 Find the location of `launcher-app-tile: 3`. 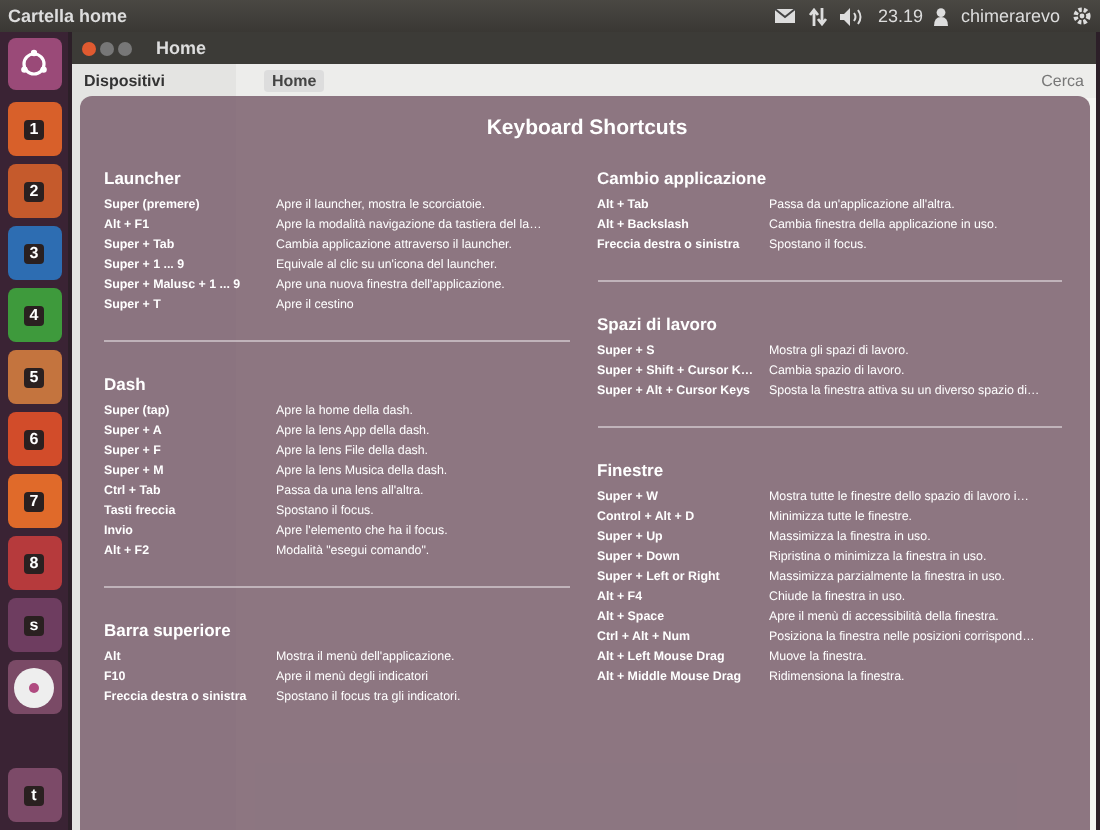

launcher-app-tile: 3 is located at coordinates (34, 253).